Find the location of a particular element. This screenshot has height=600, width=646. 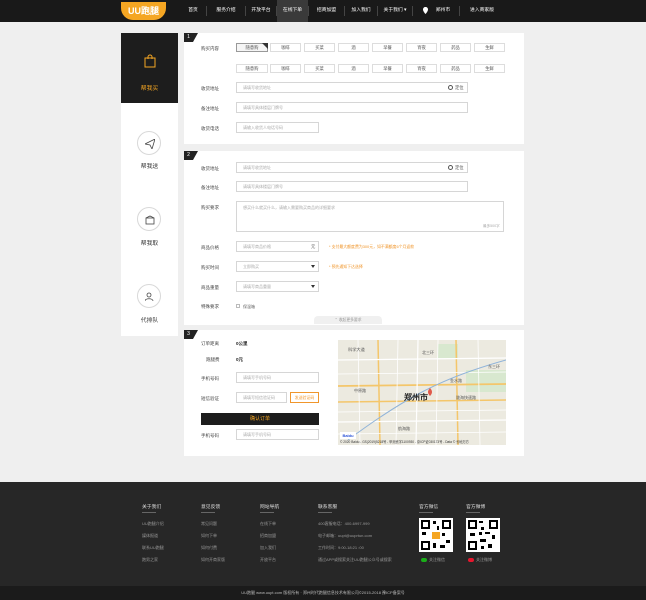

tag-random-buy: 随意购 is located at coordinates (252, 68).